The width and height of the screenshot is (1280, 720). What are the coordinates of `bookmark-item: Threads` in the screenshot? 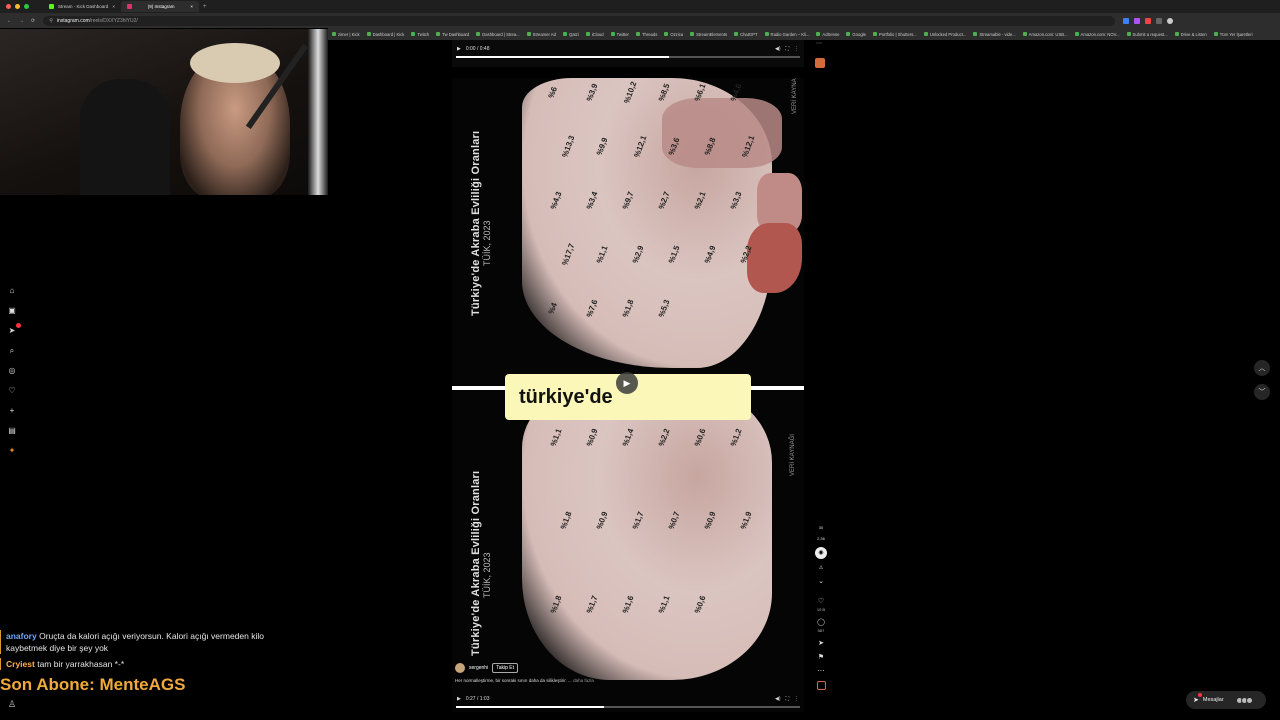 It's located at (646, 34).